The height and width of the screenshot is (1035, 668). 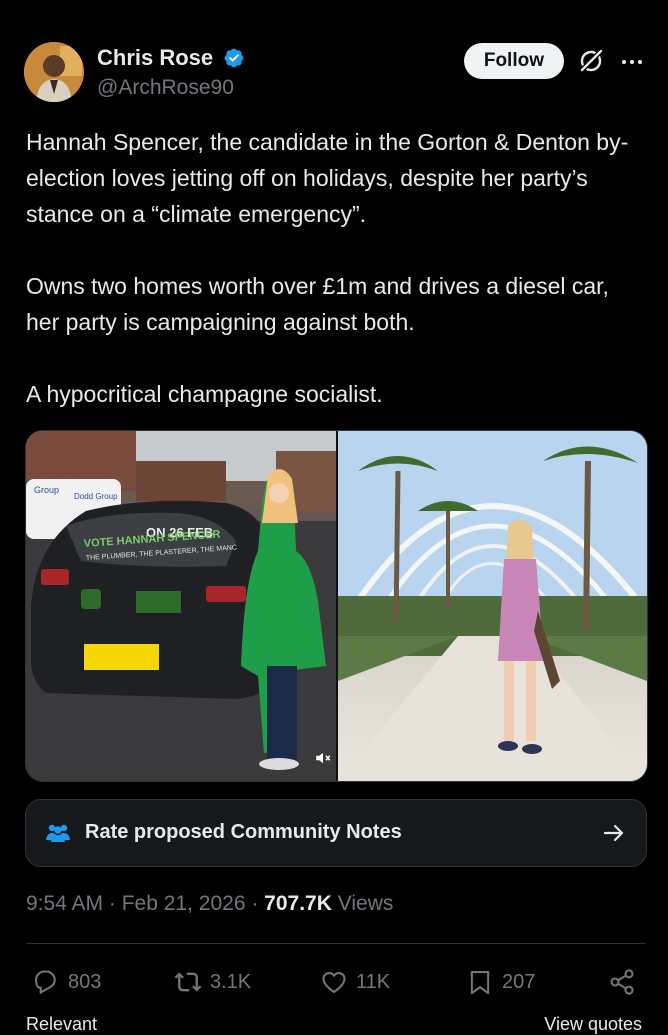 I want to click on reply-count: 803, so click(x=85, y=981).